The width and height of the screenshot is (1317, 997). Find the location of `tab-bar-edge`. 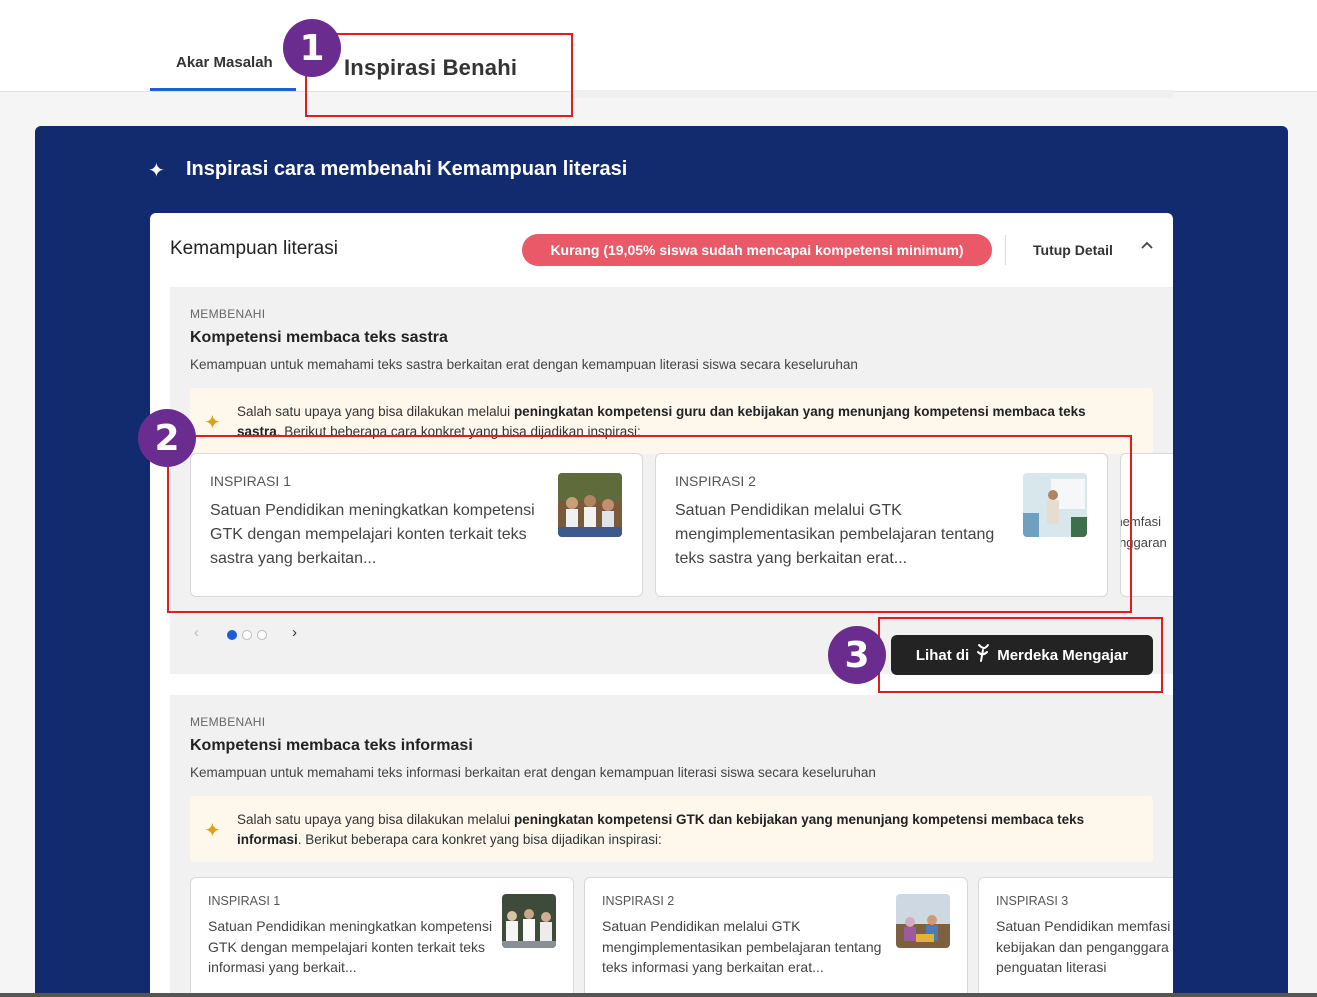

tab-bar-edge is located at coordinates (873, 94).